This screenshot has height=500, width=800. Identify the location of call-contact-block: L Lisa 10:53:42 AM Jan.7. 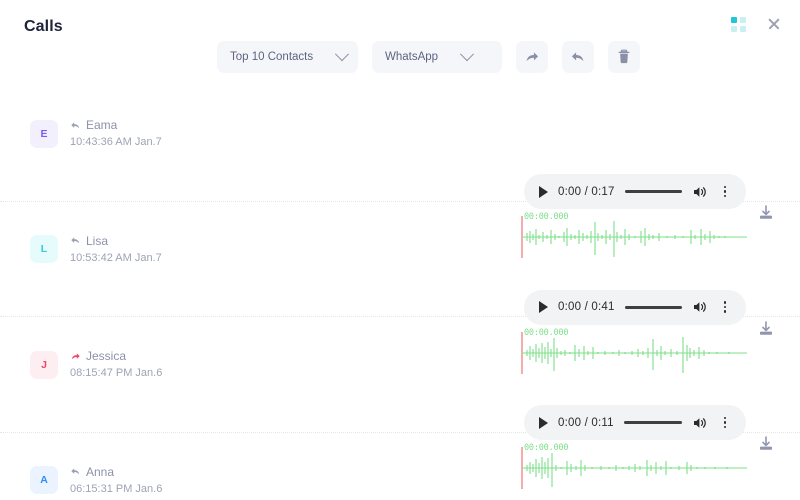
(96, 249).